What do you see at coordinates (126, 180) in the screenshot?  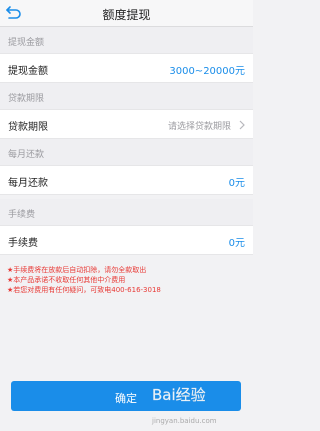 I see `monthly-repayment-row: 每月还款 0元` at bounding box center [126, 180].